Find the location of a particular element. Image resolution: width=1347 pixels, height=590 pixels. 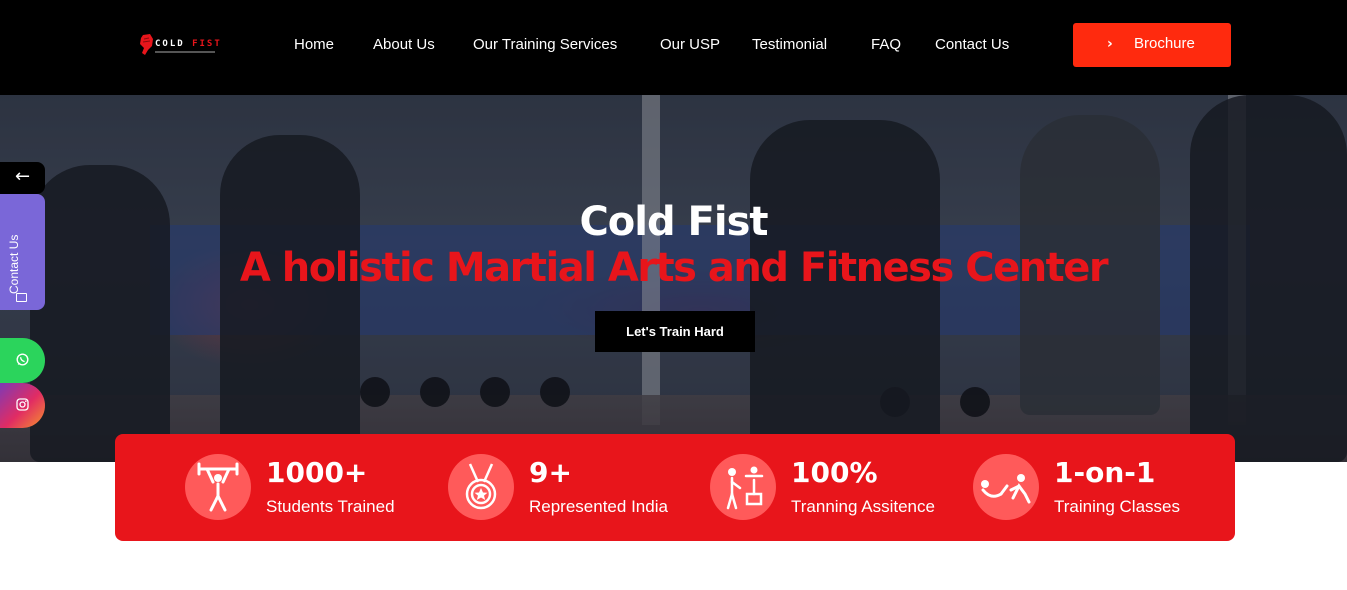

stat-caption: Training Classes is located at coordinates (1117, 506).